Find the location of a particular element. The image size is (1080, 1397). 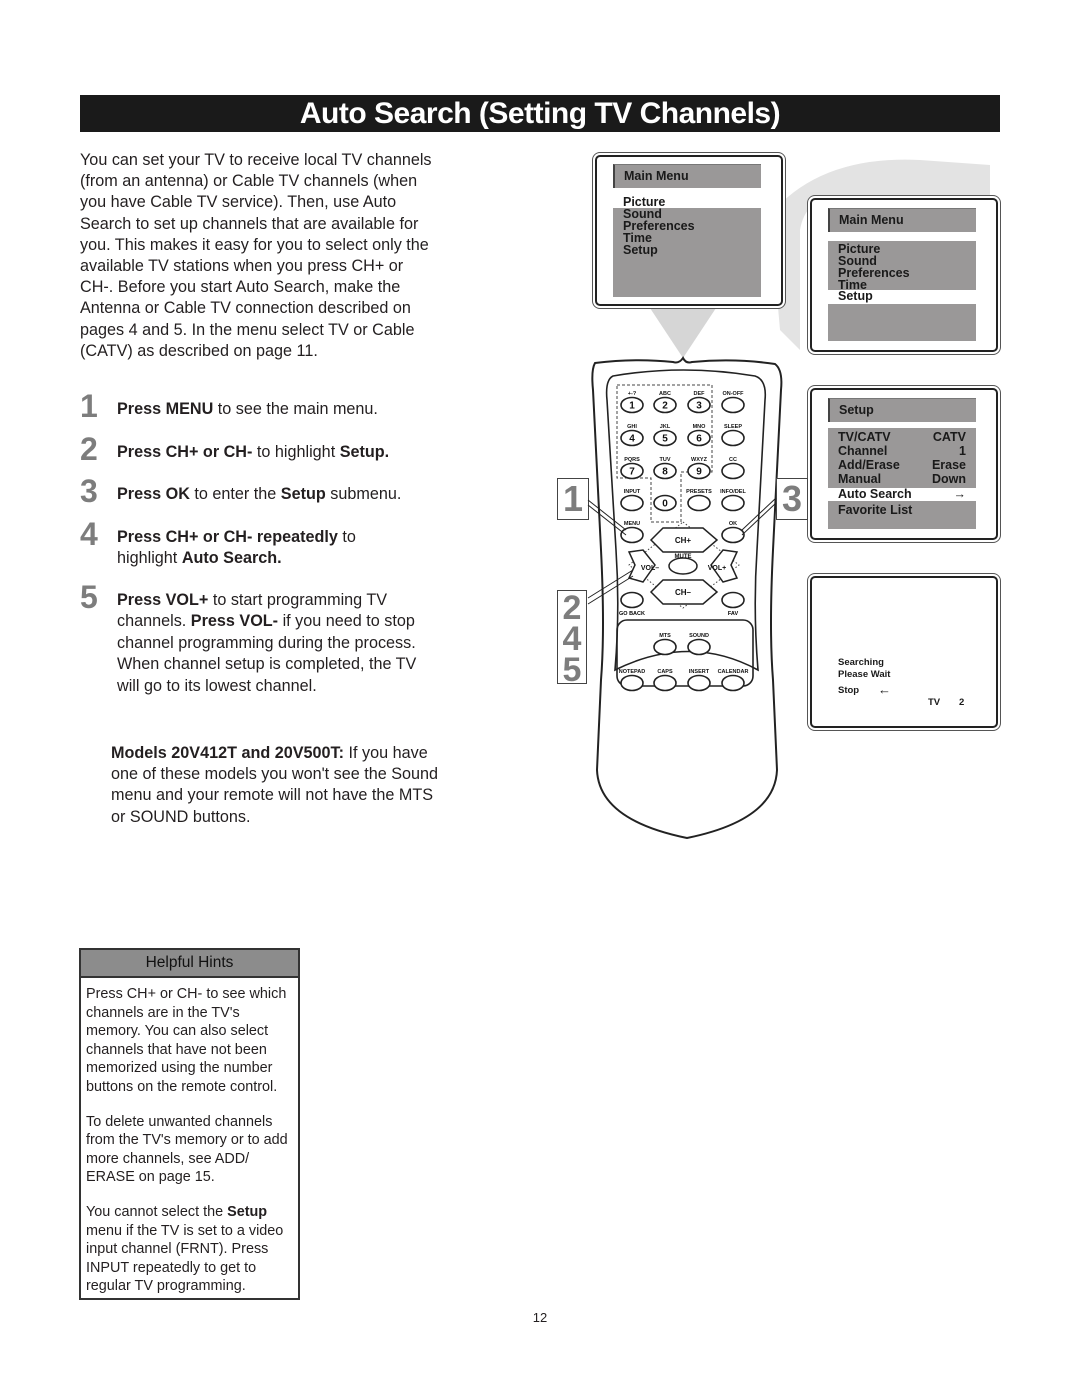

key-sublabel: INPUT is located at coordinates (632, 492).